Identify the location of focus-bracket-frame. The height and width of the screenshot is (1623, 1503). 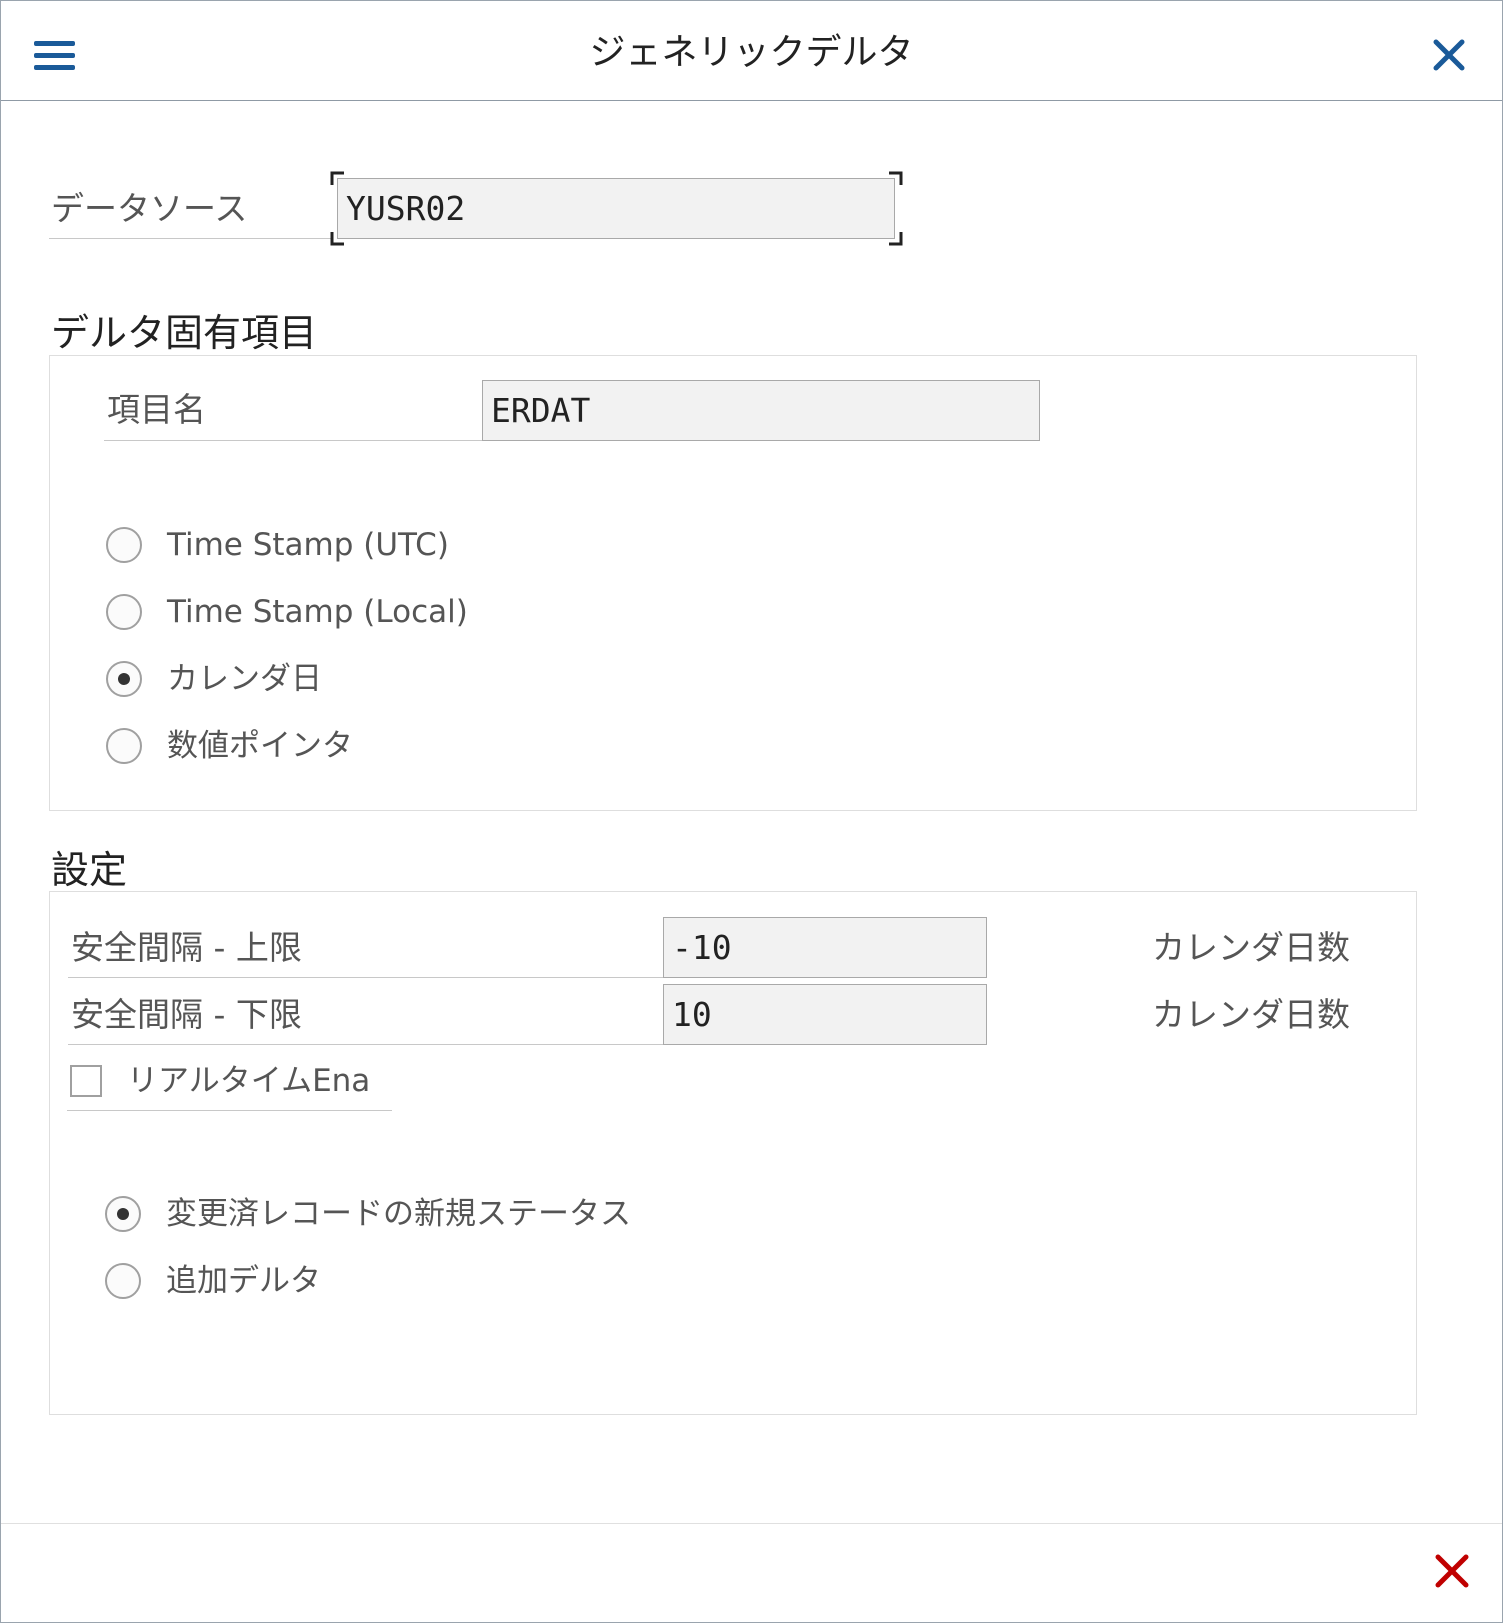
(616, 208).